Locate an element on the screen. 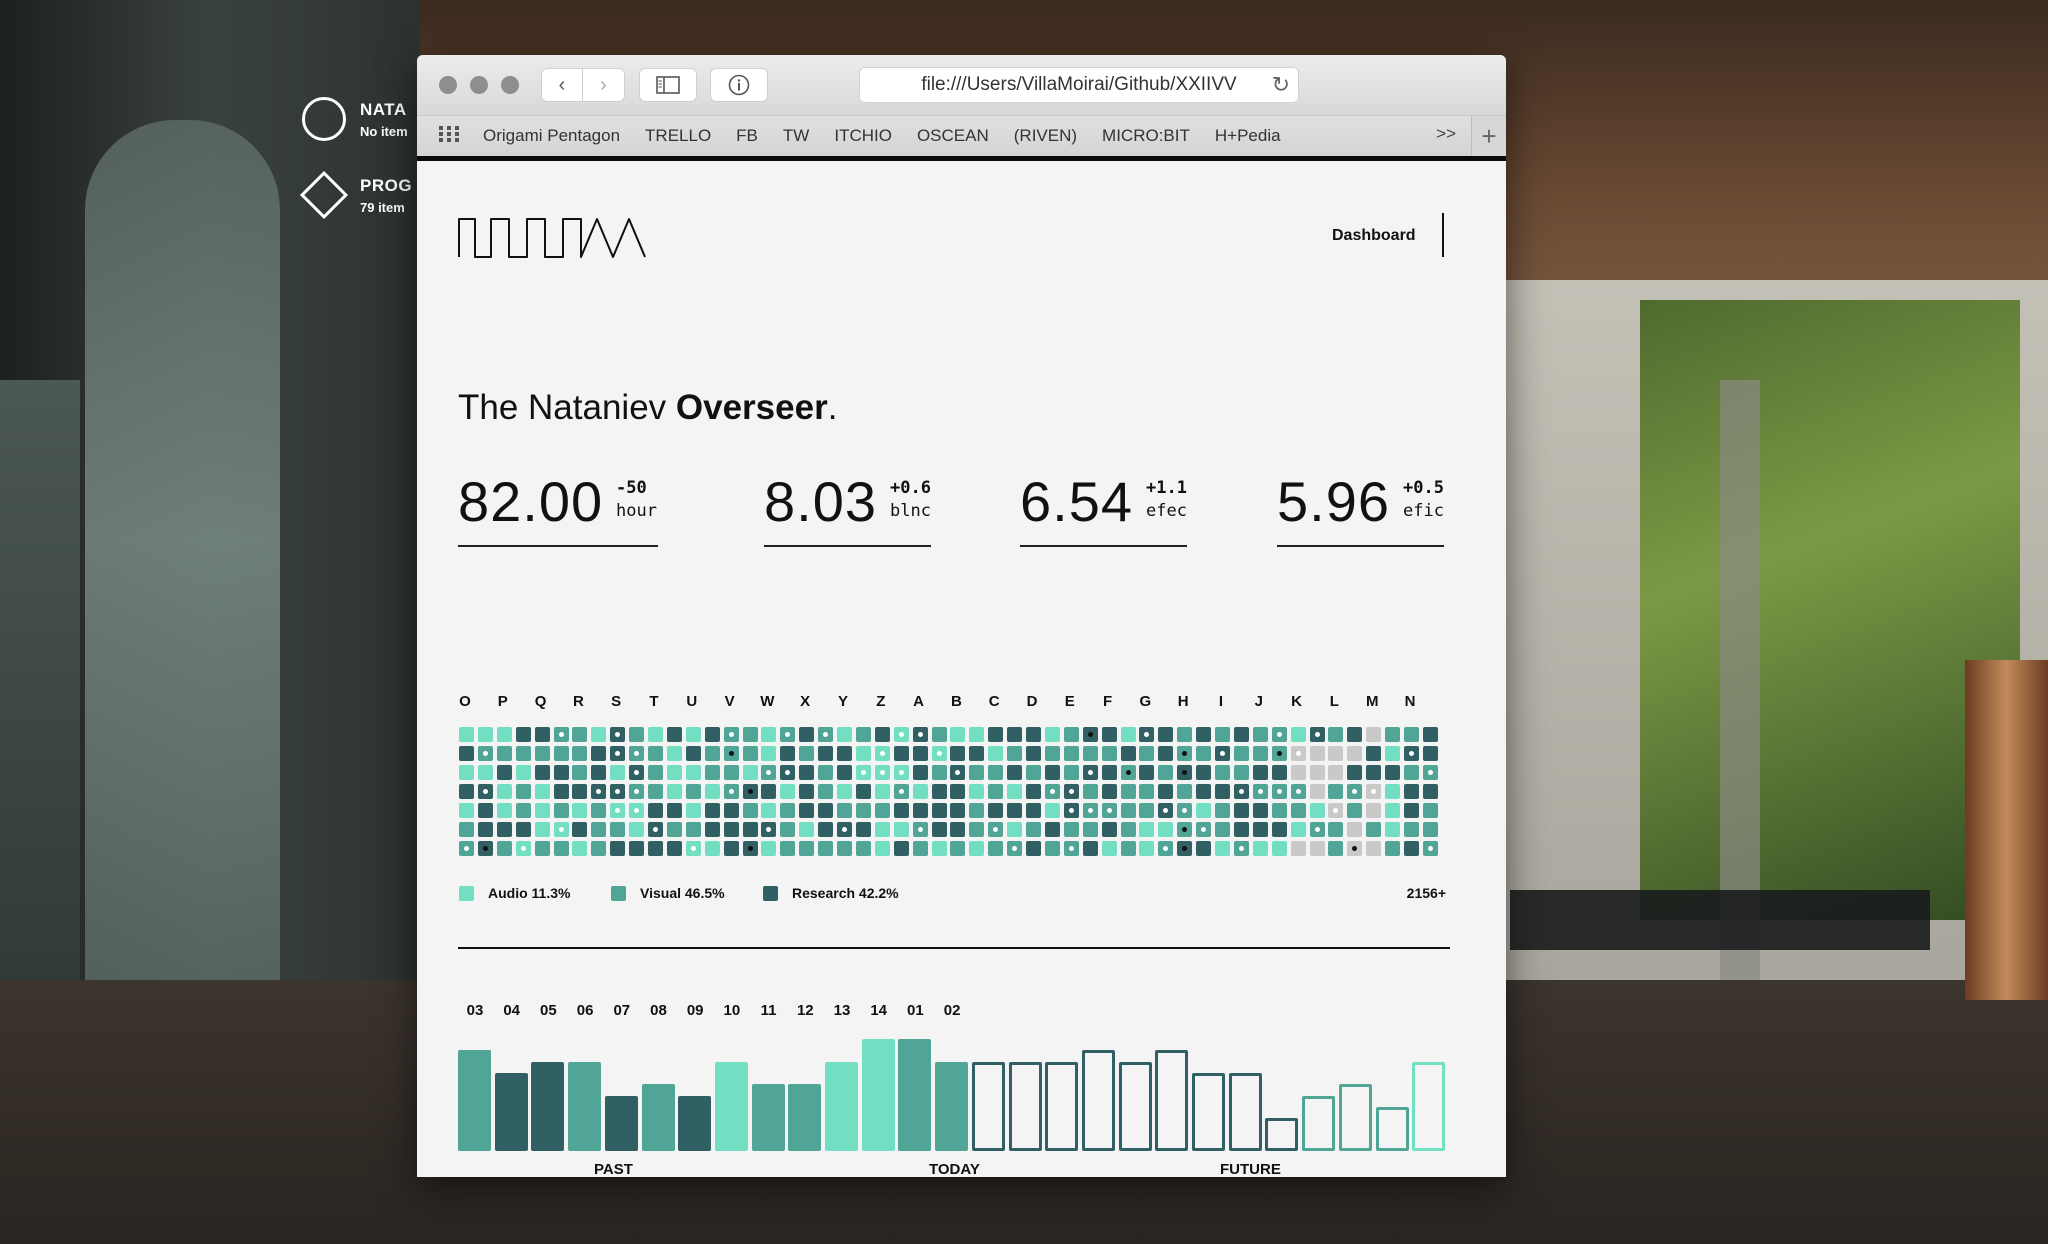 This screenshot has height=1244, width=2048. bar-week-label: 08 is located at coordinates (658, 1010).